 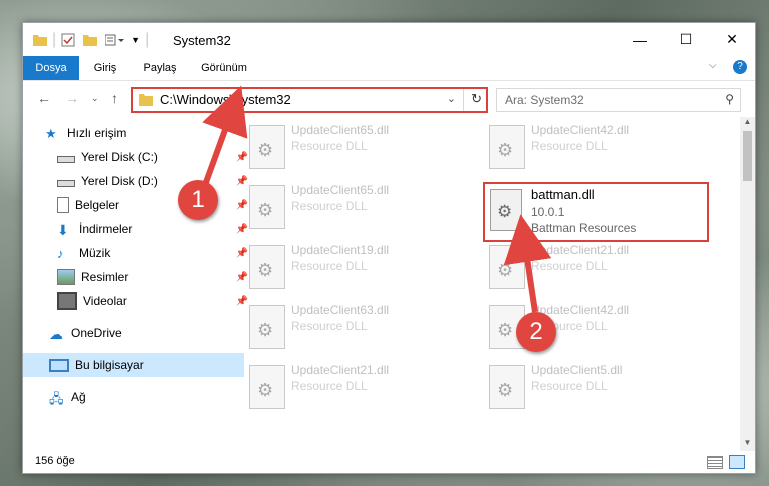 What do you see at coordinates (527, 263) in the screenshot?
I see `arrow-to-battman-file` at bounding box center [527, 263].